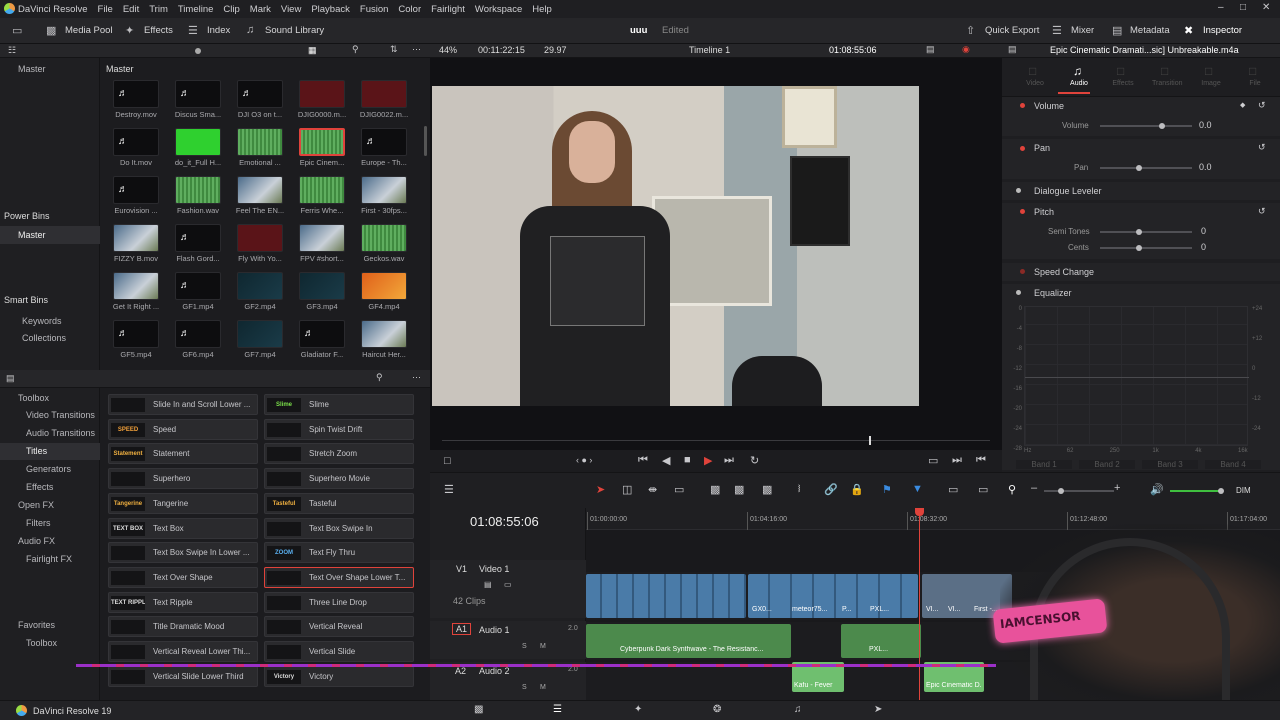  What do you see at coordinates (183, 577) in the screenshot?
I see `title-template-item: Text Over Shape` at bounding box center [183, 577].